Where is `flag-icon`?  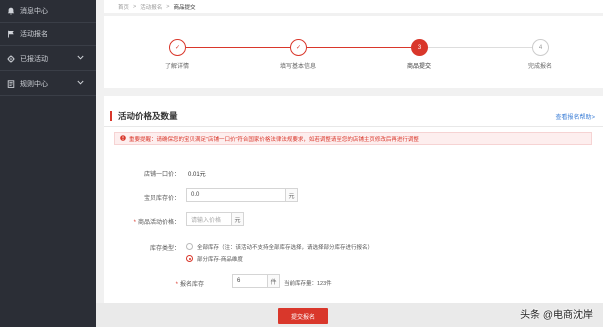
flag-icon is located at coordinates (10, 34).